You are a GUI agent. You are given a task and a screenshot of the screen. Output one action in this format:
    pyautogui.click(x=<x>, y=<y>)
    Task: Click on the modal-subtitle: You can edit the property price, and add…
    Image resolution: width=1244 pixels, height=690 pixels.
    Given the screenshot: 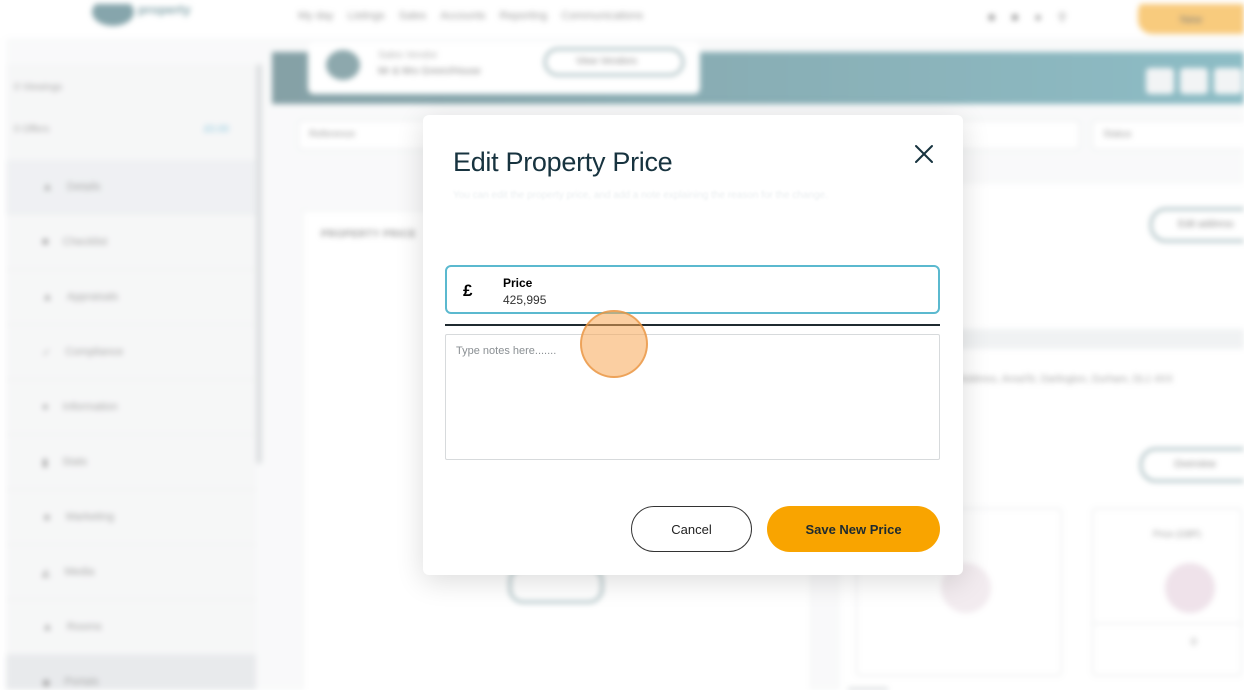 What is the action you would take?
    pyautogui.click(x=640, y=195)
    